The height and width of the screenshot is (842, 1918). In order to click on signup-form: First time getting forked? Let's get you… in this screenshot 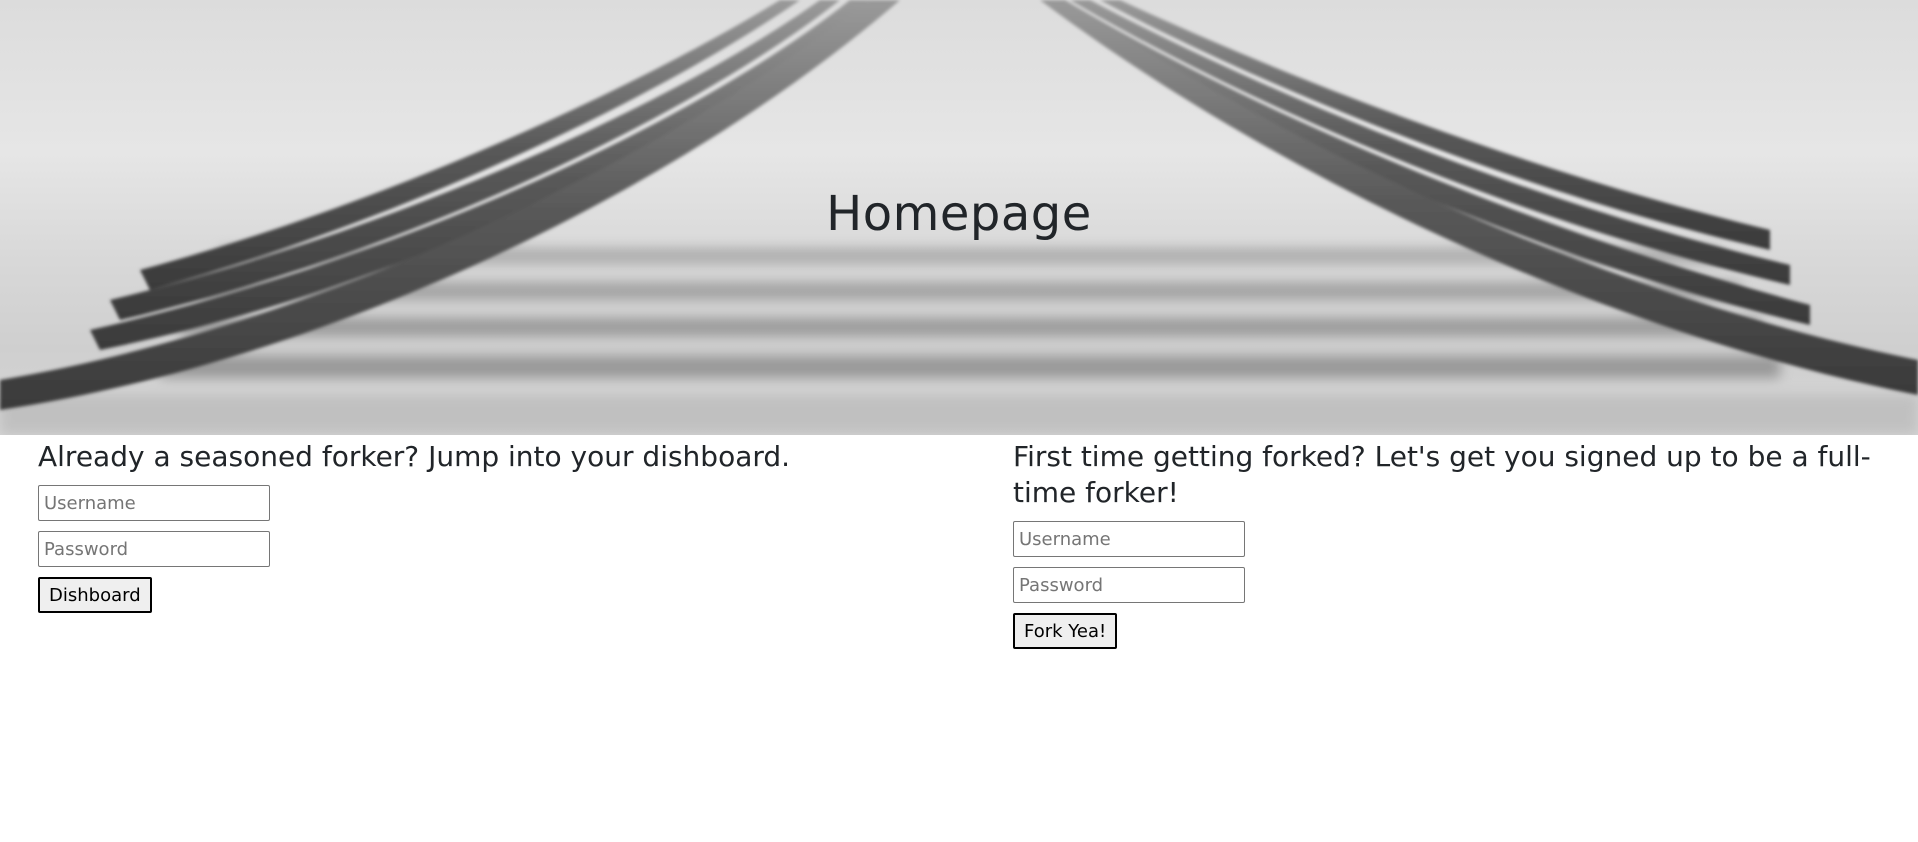, I will do `click(1443, 542)`.